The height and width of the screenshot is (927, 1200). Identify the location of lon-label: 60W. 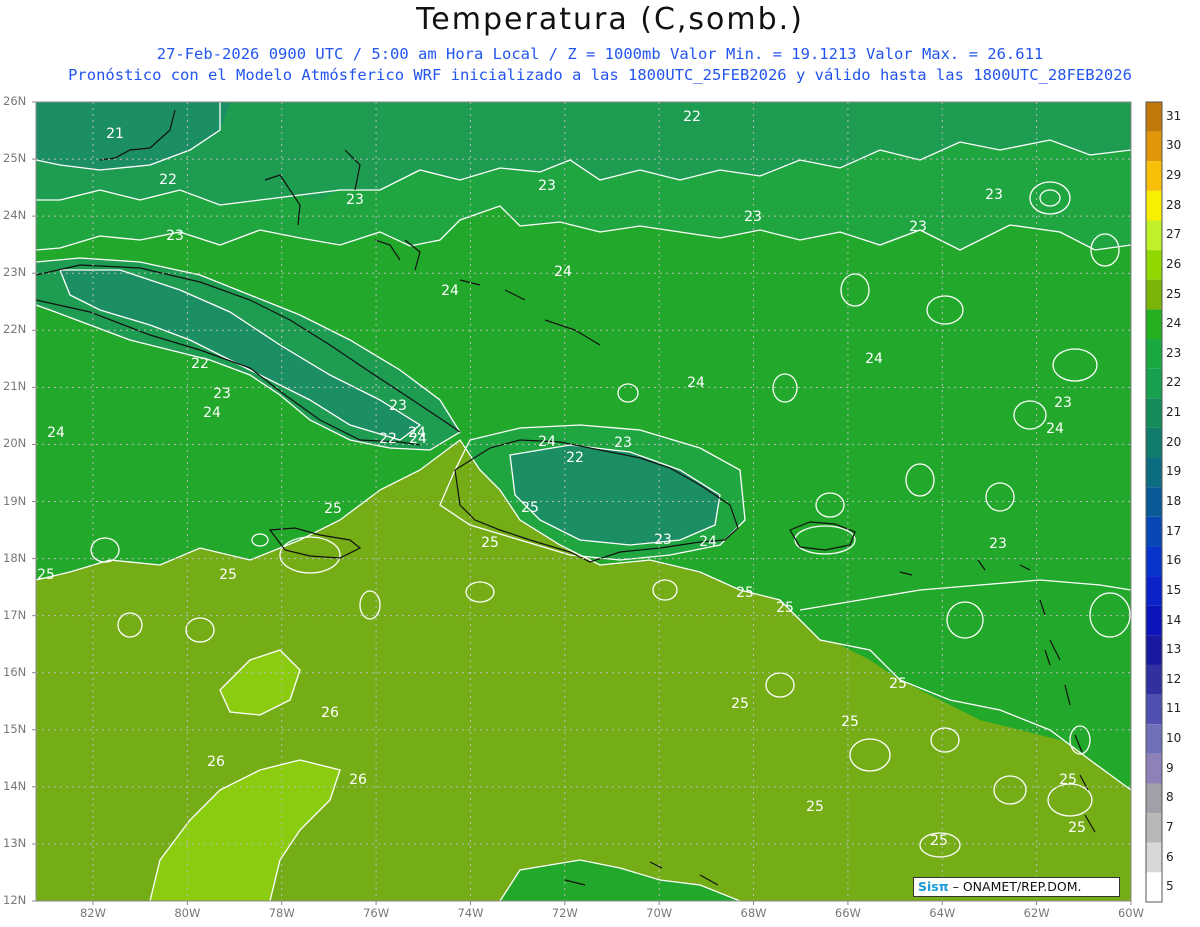
(1130, 913).